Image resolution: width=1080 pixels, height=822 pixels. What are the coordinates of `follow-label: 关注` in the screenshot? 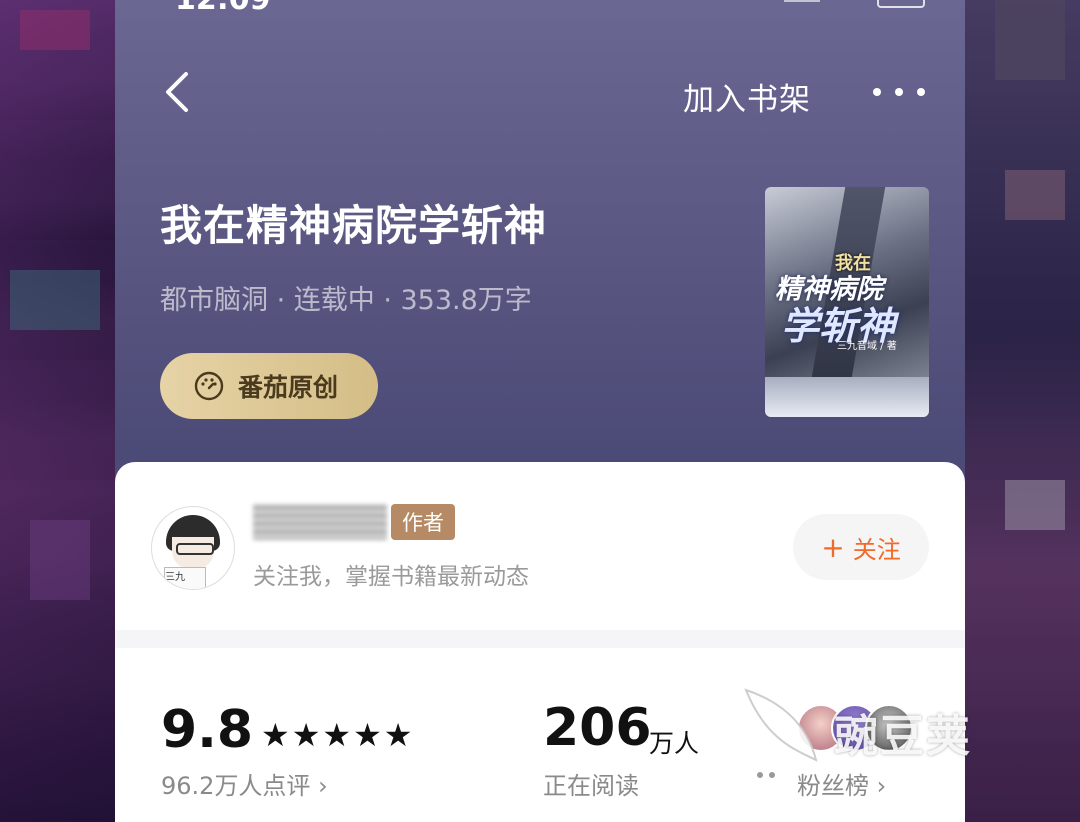 It's located at (876, 549).